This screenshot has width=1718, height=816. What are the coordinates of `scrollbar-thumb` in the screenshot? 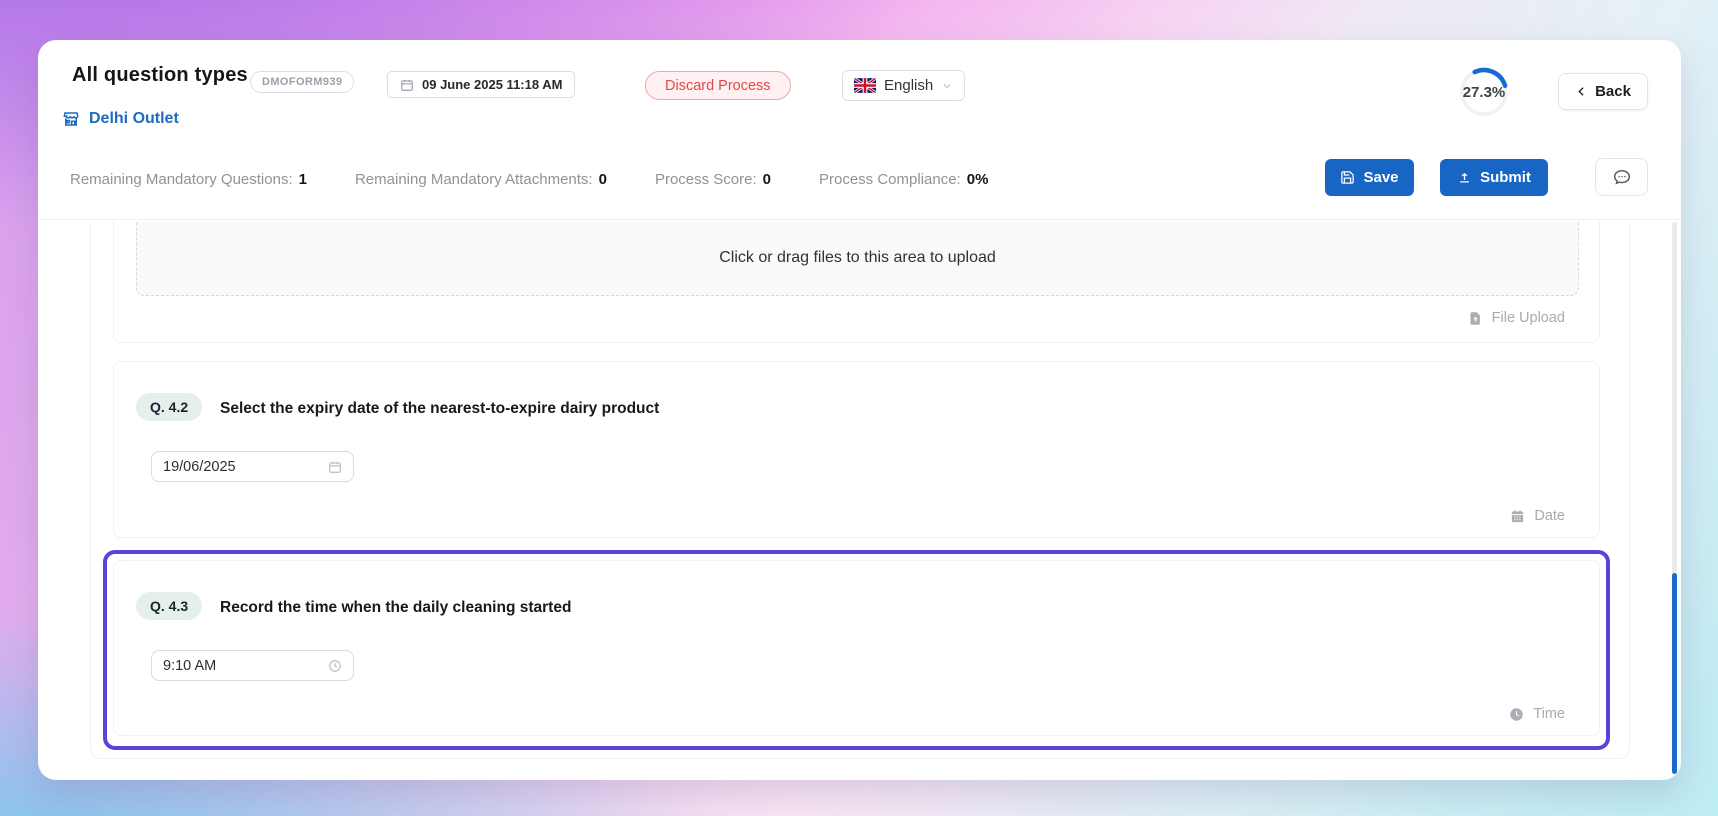 It's located at (1674, 673).